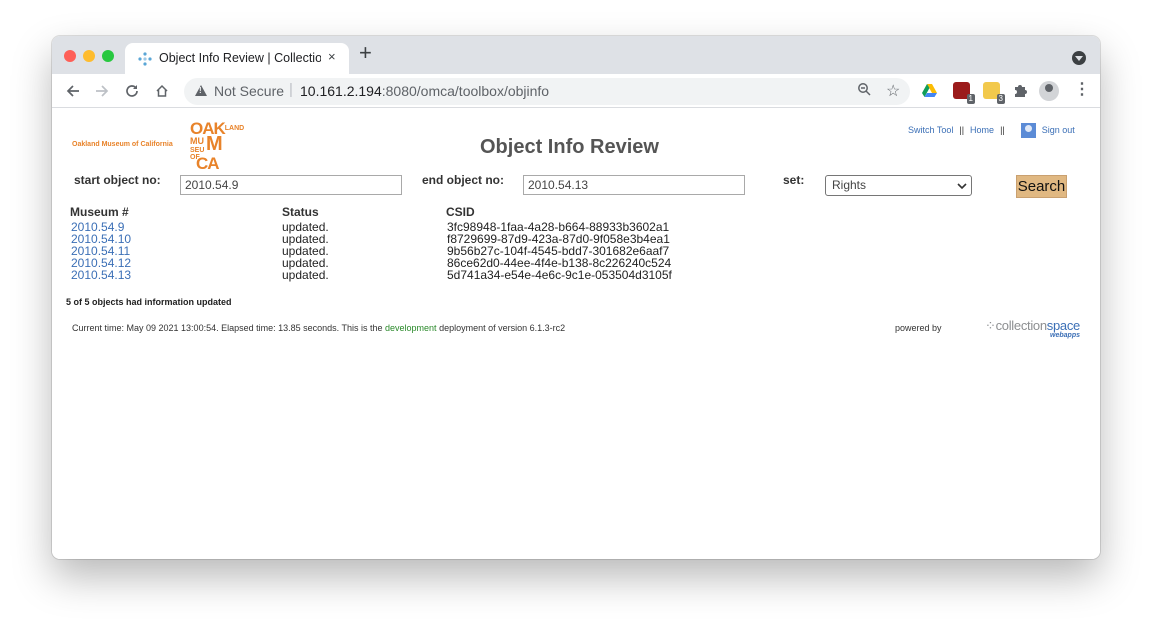  I want to click on home-icon, so click(162, 91).